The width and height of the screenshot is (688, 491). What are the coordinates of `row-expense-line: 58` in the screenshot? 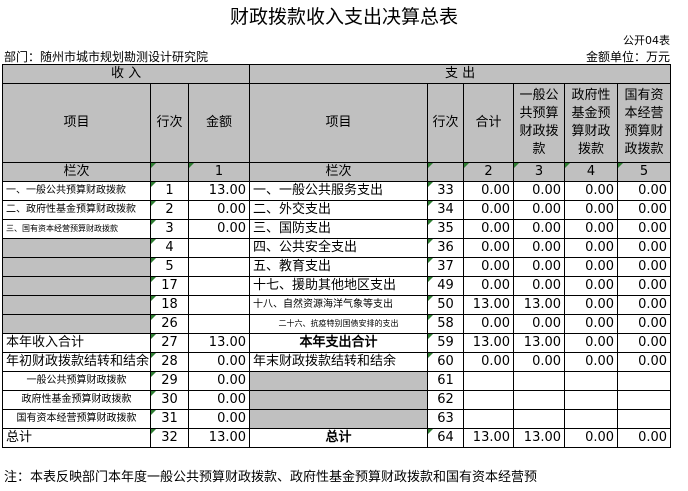 It's located at (446, 324).